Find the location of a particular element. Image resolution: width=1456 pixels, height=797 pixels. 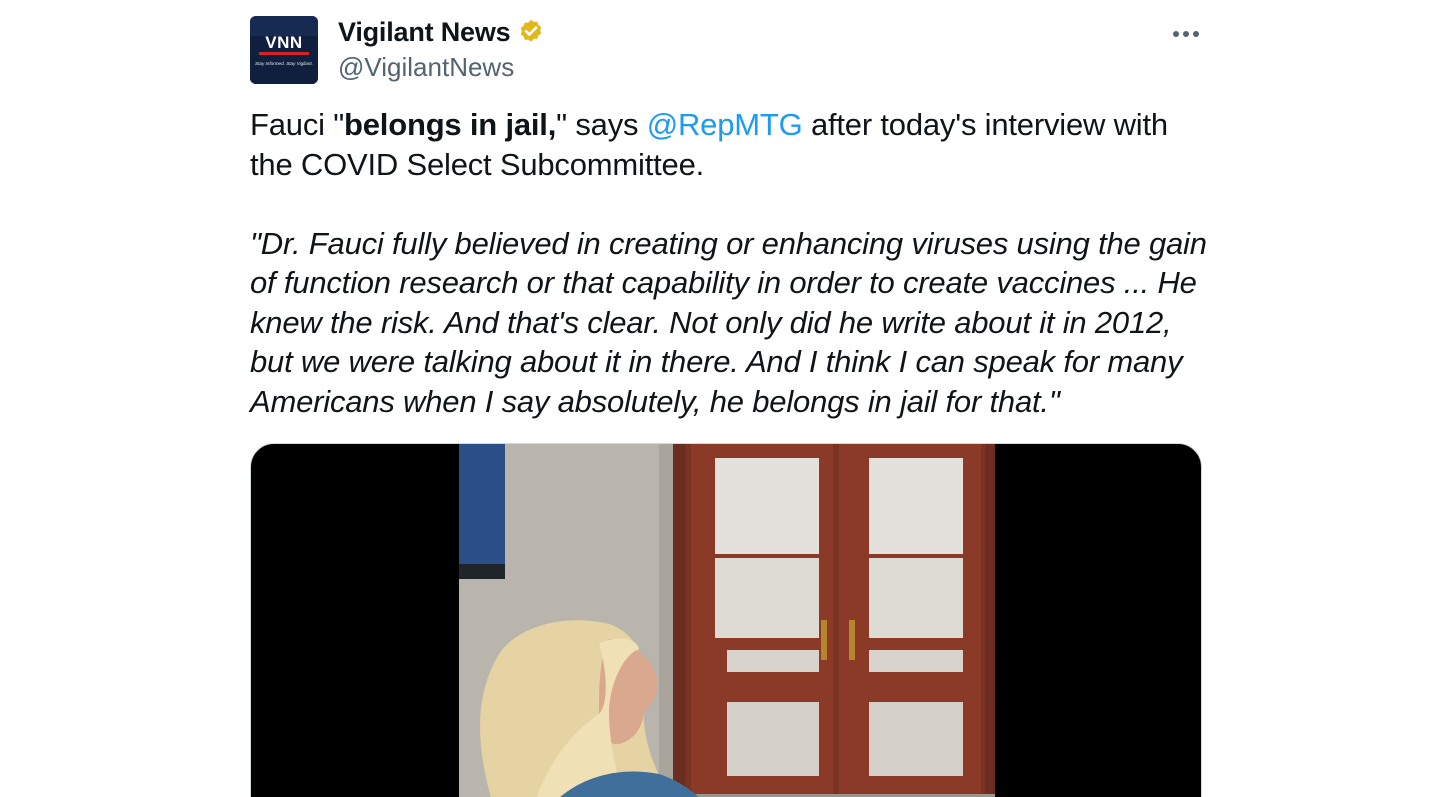

vnn-logo-icon: VNN Stay Informed. Stay Vigilant. is located at coordinates (284, 50).